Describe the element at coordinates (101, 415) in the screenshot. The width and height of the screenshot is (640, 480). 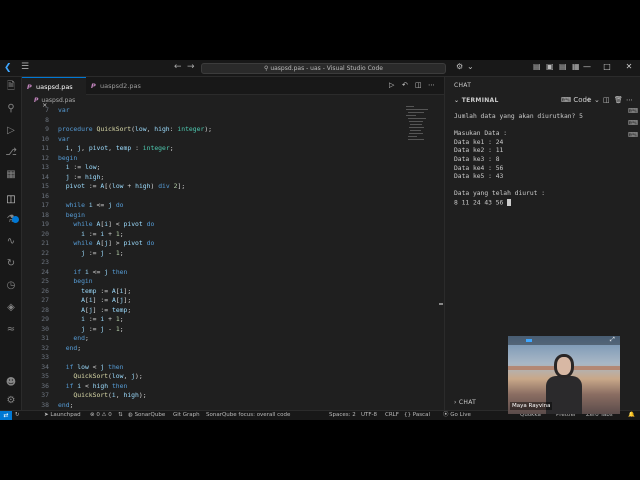
I see `problems-indicator: ⊗ 0 ⚠ 0` at that location.